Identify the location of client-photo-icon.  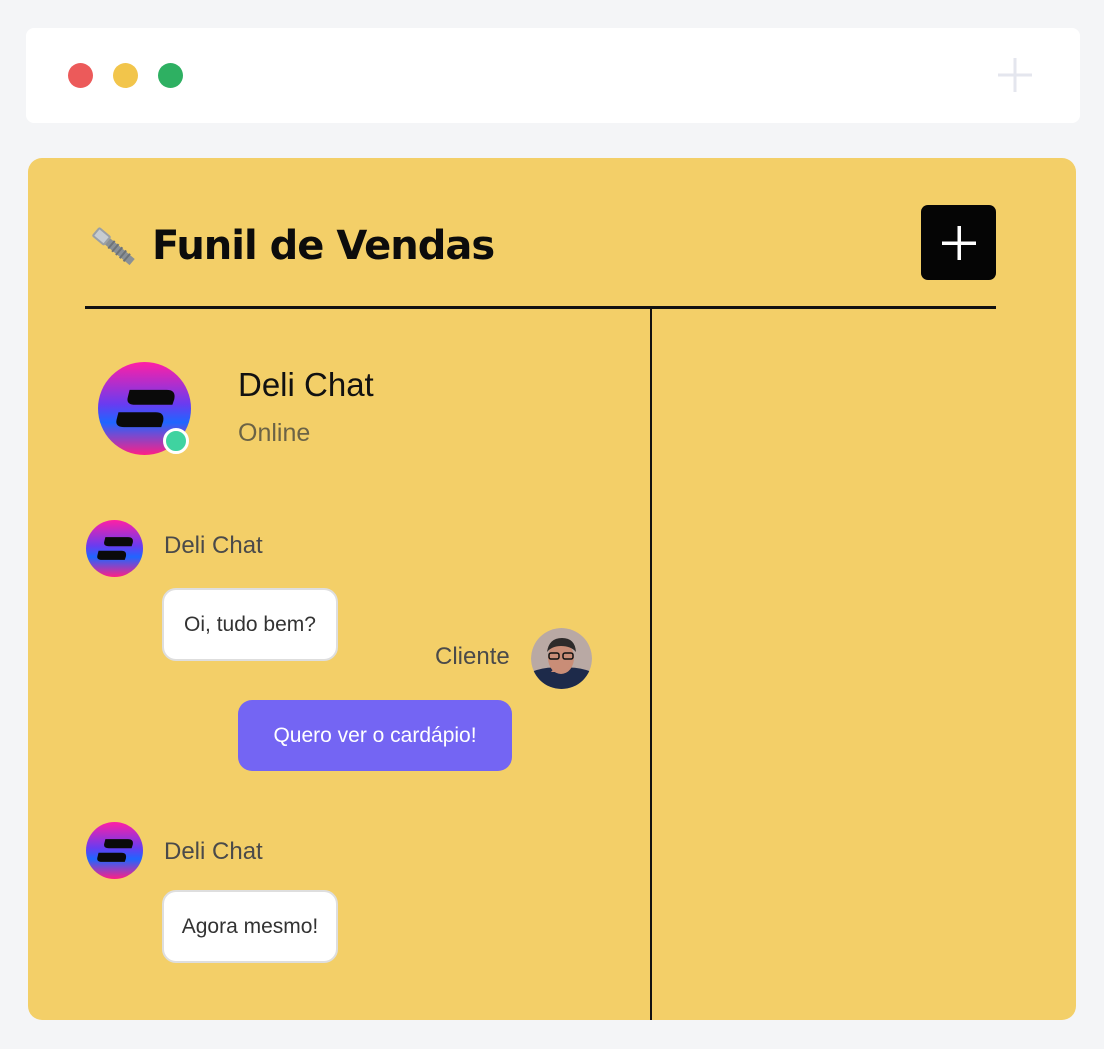
(561, 658).